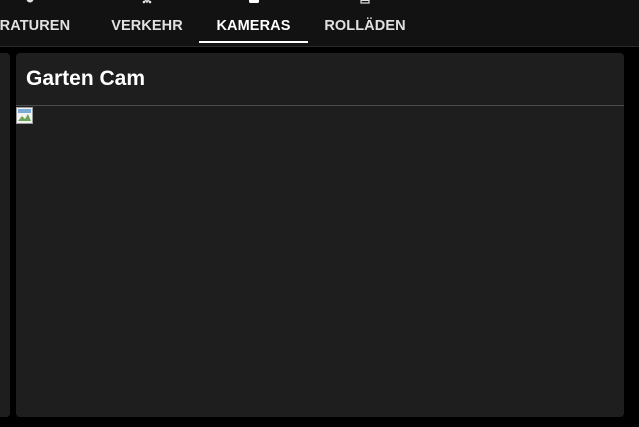 This screenshot has width=639, height=427. Describe the element at coordinates (5, 235) in the screenshot. I see `adjacent-card` at that location.